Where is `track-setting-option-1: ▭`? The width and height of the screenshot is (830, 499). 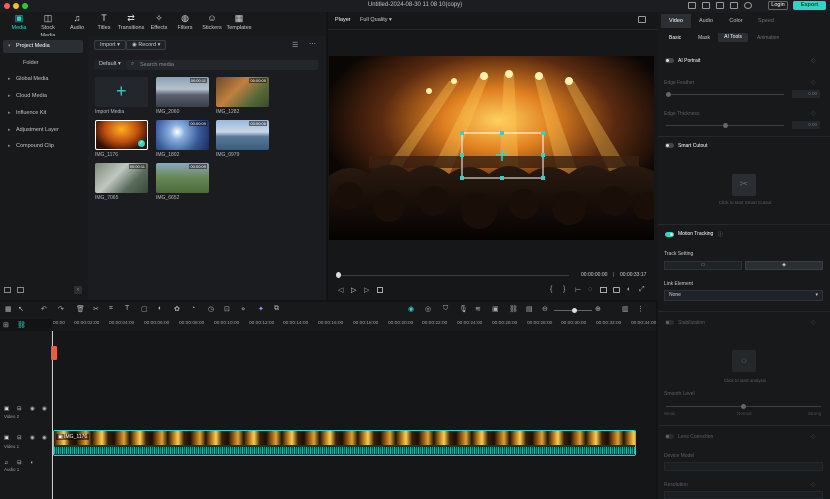 track-setting-option-1: ▭ is located at coordinates (703, 265).